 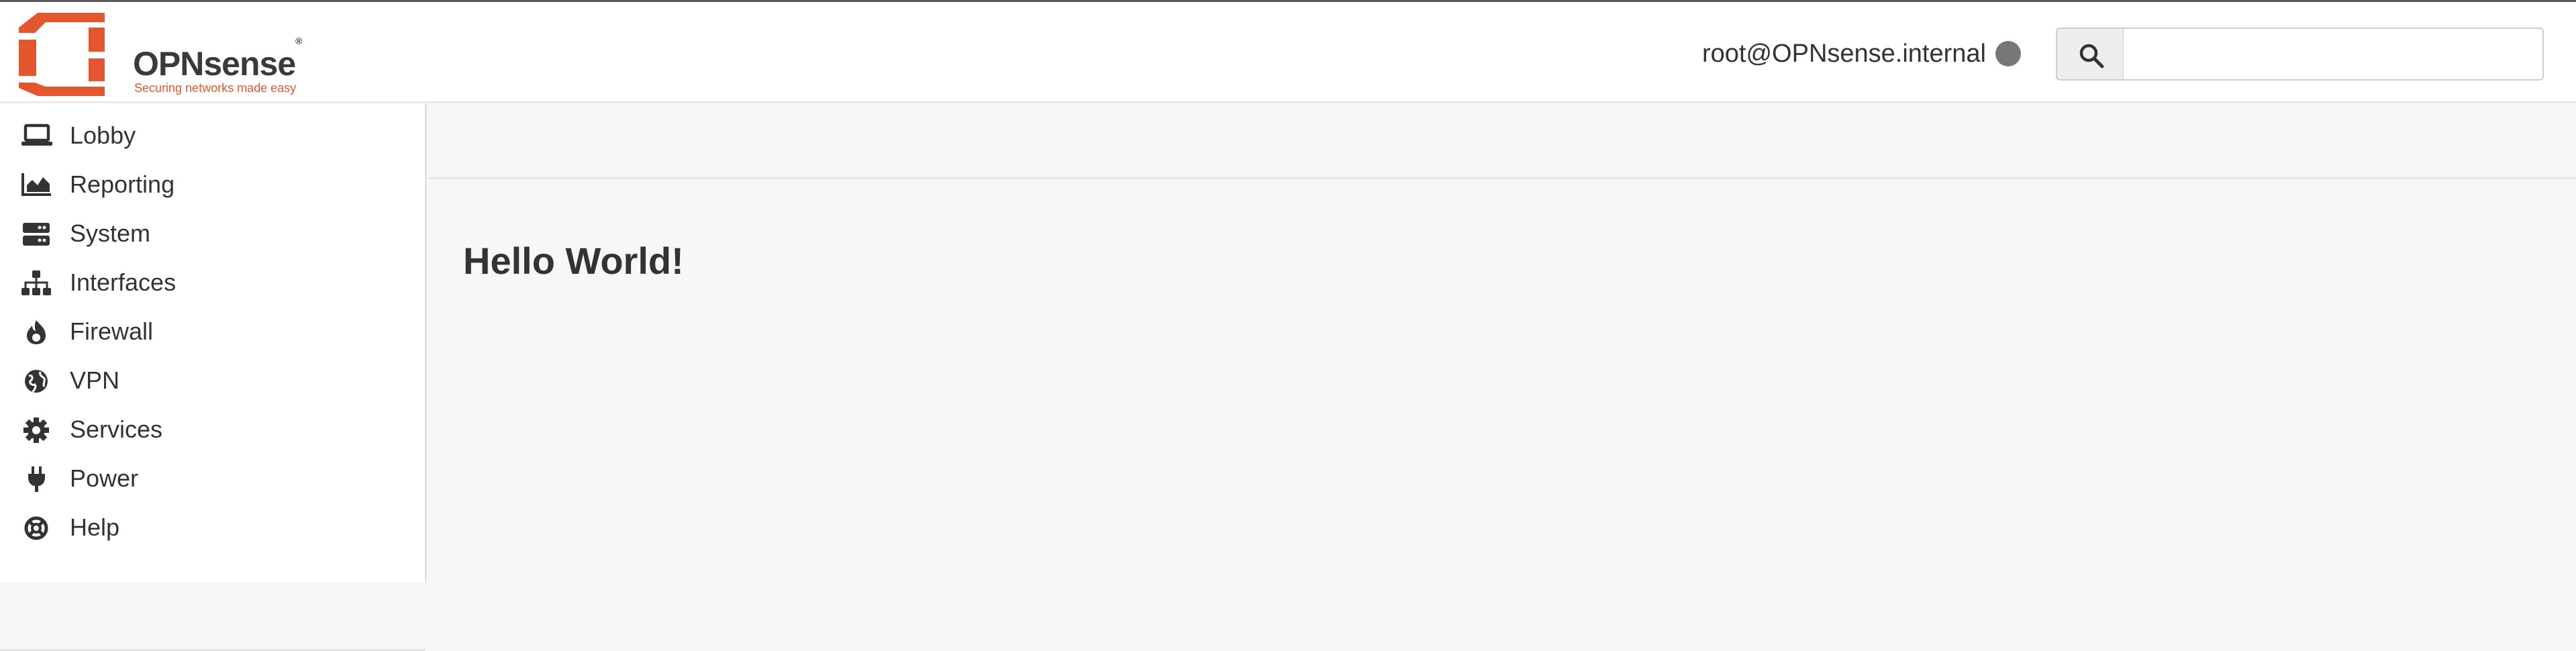 What do you see at coordinates (36, 381) in the screenshot?
I see `globe-icon` at bounding box center [36, 381].